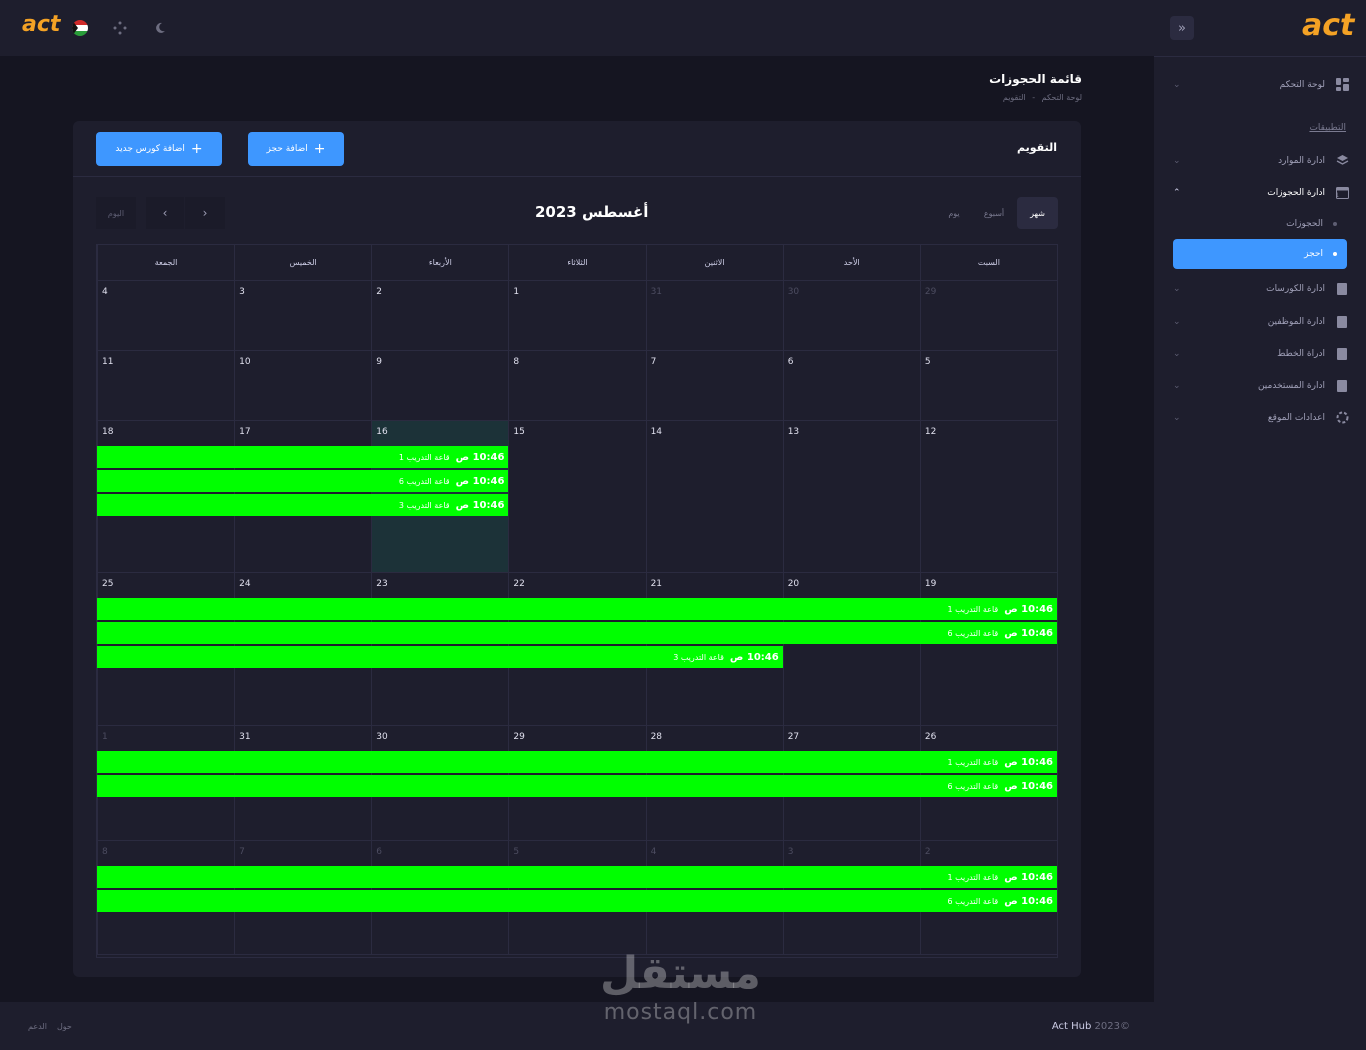 Image resolution: width=1366 pixels, height=1050 pixels. What do you see at coordinates (165, 213) in the screenshot?
I see `prev-month-button: ‹` at bounding box center [165, 213].